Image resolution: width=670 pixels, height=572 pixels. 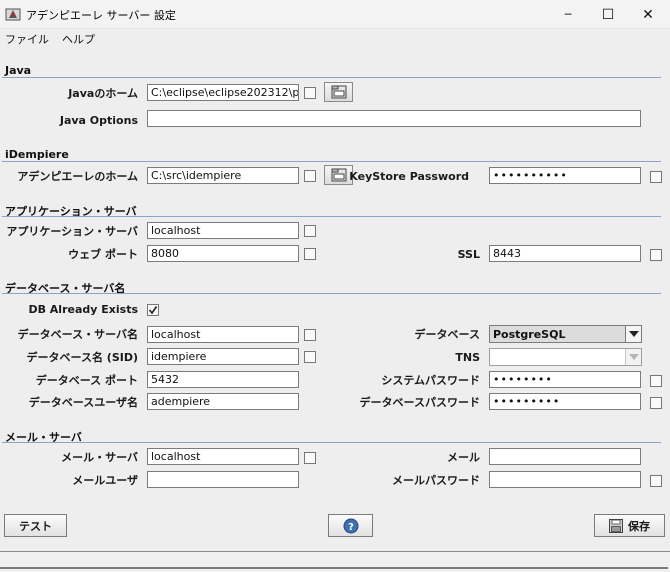 I want to click on checkmark-icon, so click(x=153, y=310).